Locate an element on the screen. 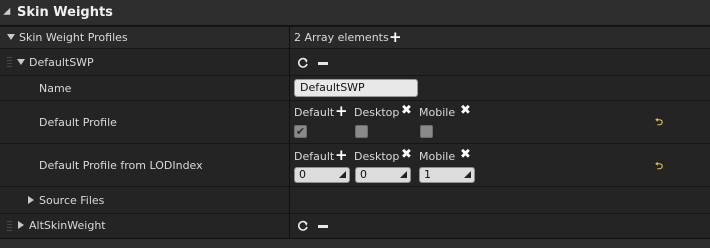  profiles-label: Skin Weight Profiles is located at coordinates (73, 37).